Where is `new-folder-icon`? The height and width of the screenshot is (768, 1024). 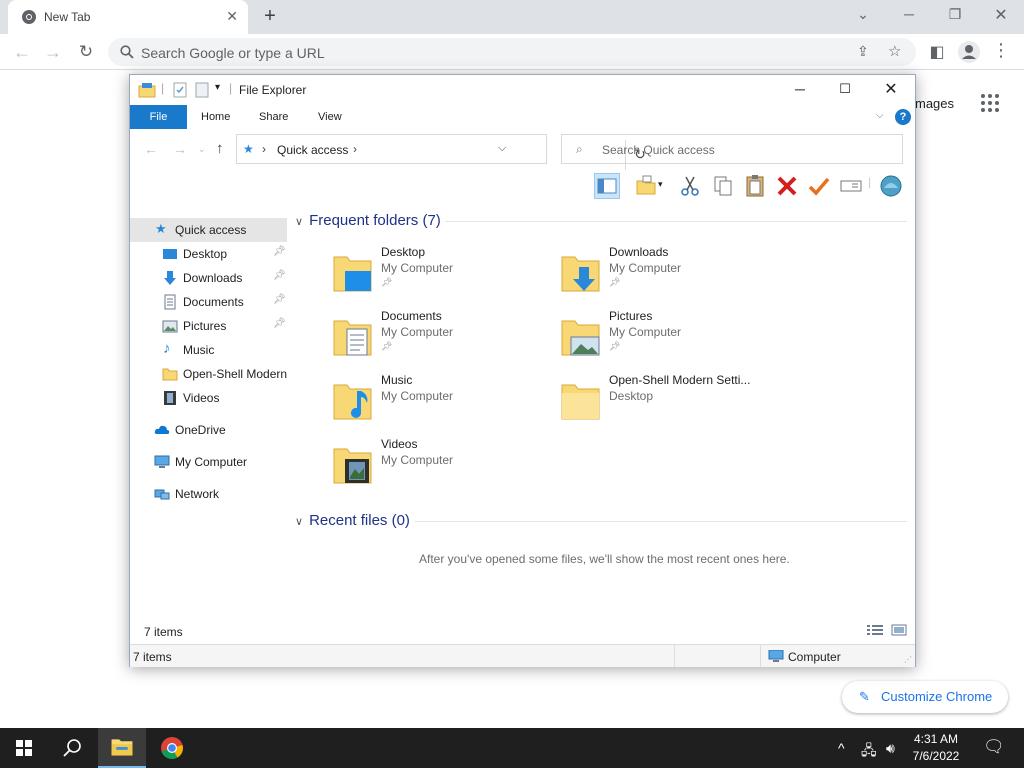
new-folder-icon is located at coordinates (202, 90).